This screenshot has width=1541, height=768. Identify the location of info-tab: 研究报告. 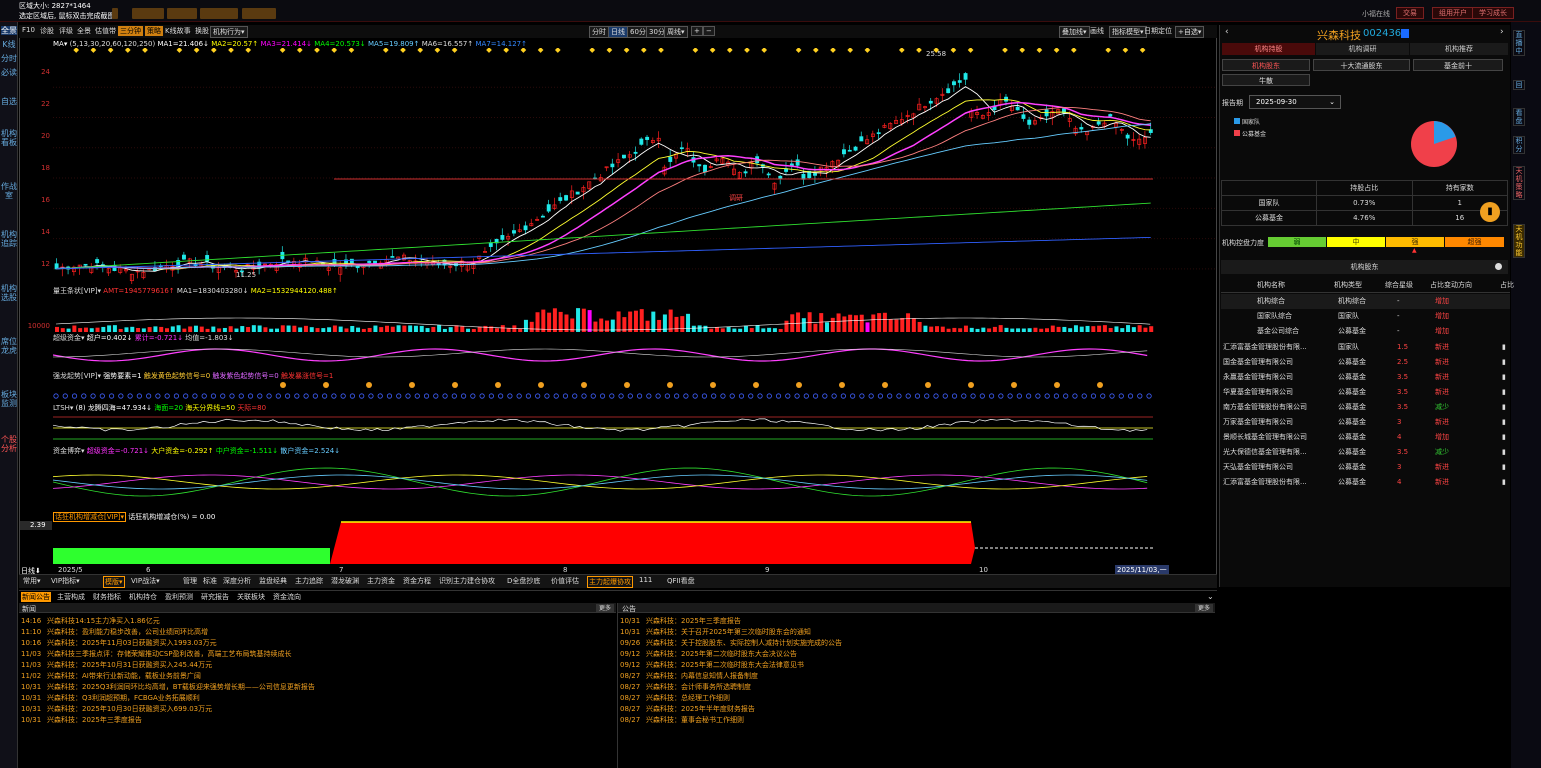
(215, 597).